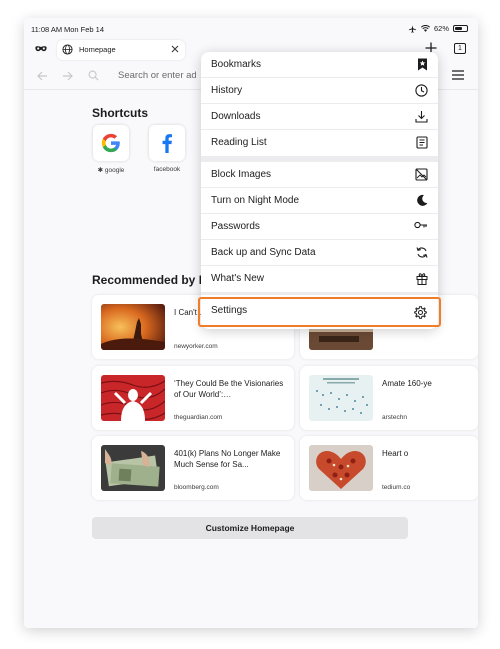  What do you see at coordinates (236, 116) in the screenshot?
I see `menu-item-label: Downloads` at bounding box center [236, 116].